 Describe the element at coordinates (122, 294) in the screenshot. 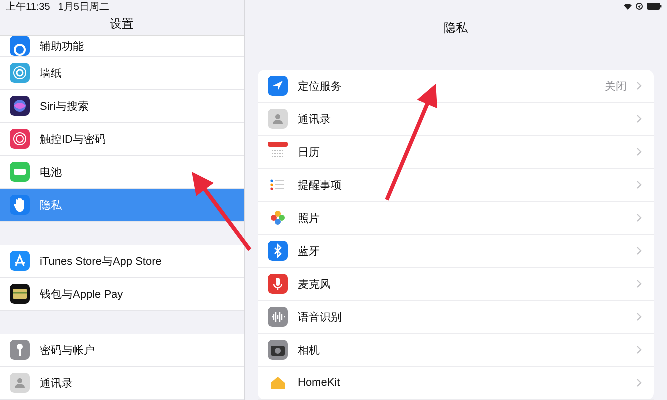

I see `sidebar-item: 钱包与Apple Pay` at that location.